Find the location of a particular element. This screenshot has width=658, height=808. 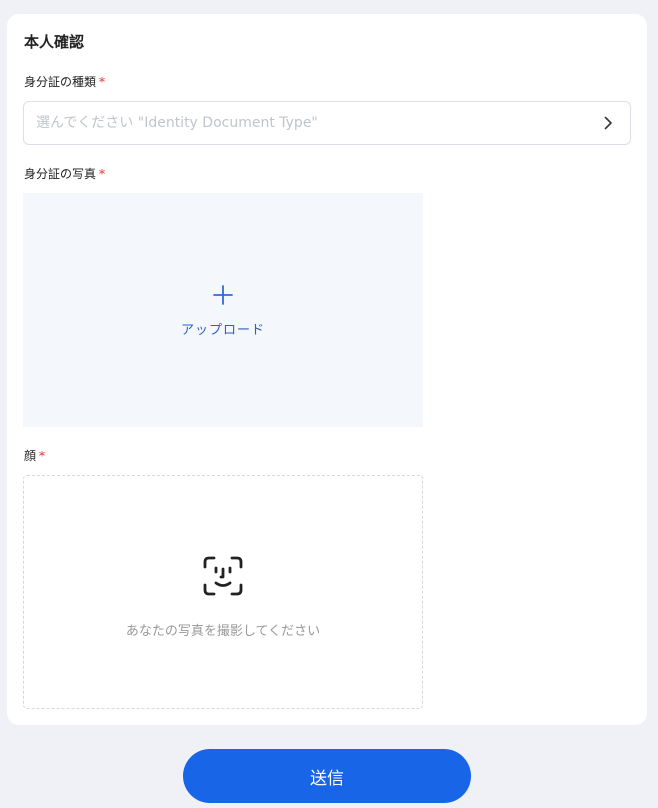

doc-photo-label: 身分証の写真 * is located at coordinates (64, 174).